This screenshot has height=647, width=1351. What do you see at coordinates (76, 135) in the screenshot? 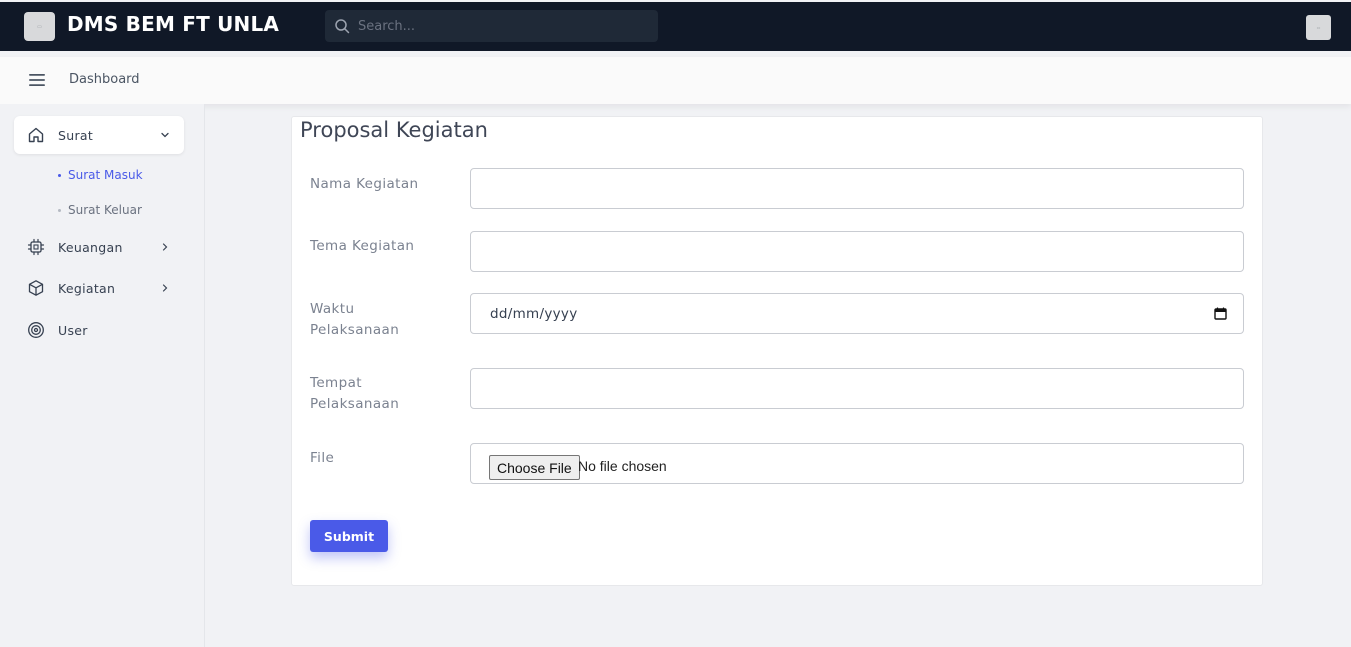
I see `sidebar-item-label: Surat` at bounding box center [76, 135].